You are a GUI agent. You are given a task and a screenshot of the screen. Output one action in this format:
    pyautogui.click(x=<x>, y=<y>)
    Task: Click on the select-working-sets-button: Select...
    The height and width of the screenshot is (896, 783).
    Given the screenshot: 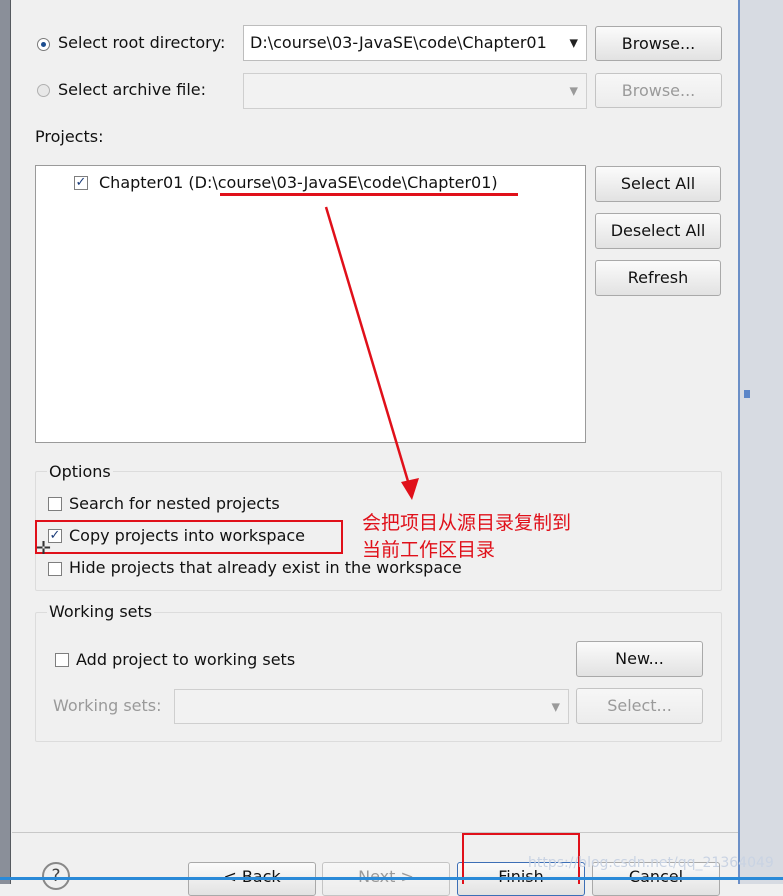 What is the action you would take?
    pyautogui.click(x=639, y=706)
    